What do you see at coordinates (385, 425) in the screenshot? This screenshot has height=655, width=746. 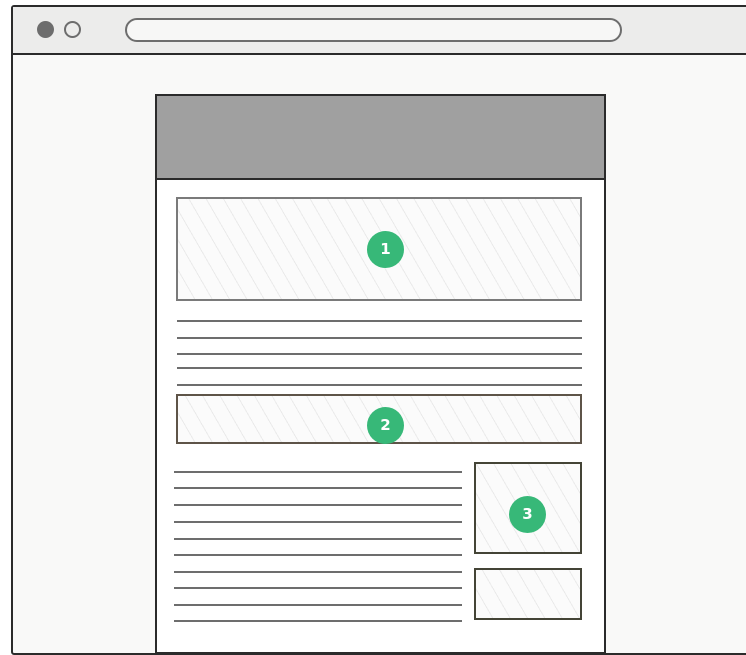 I see `number-badge-2: 2` at bounding box center [385, 425].